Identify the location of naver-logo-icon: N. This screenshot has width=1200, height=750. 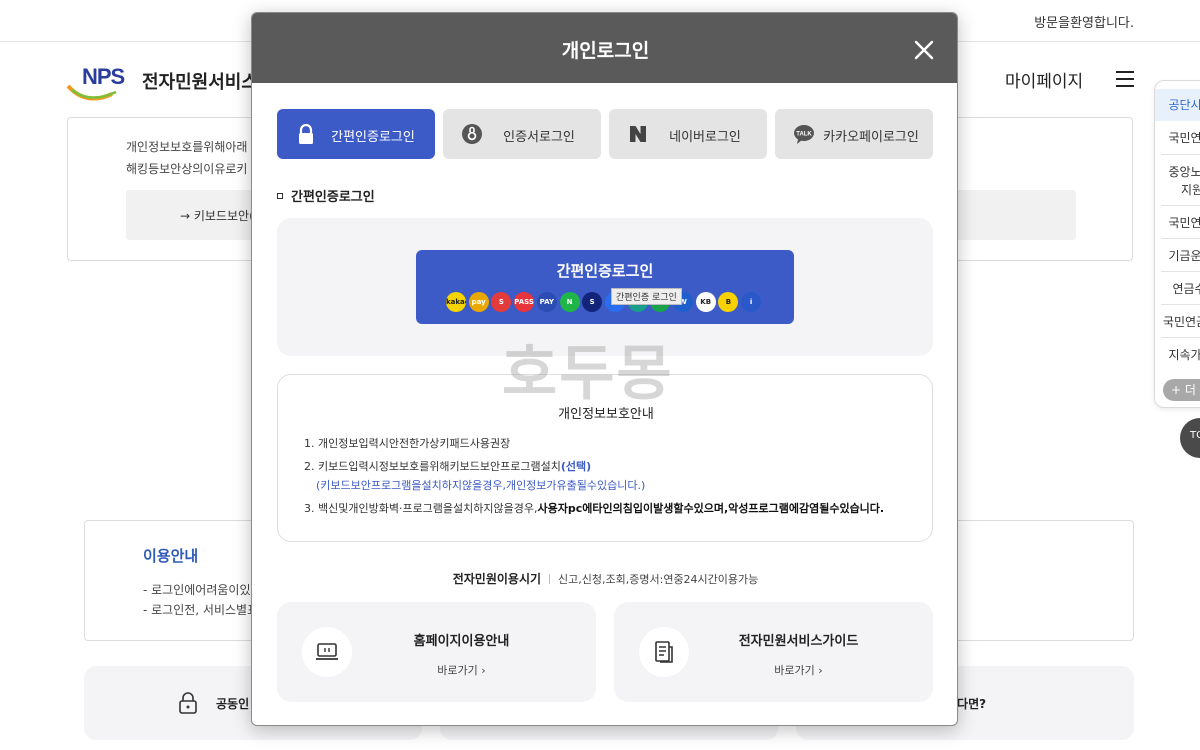
(569, 302).